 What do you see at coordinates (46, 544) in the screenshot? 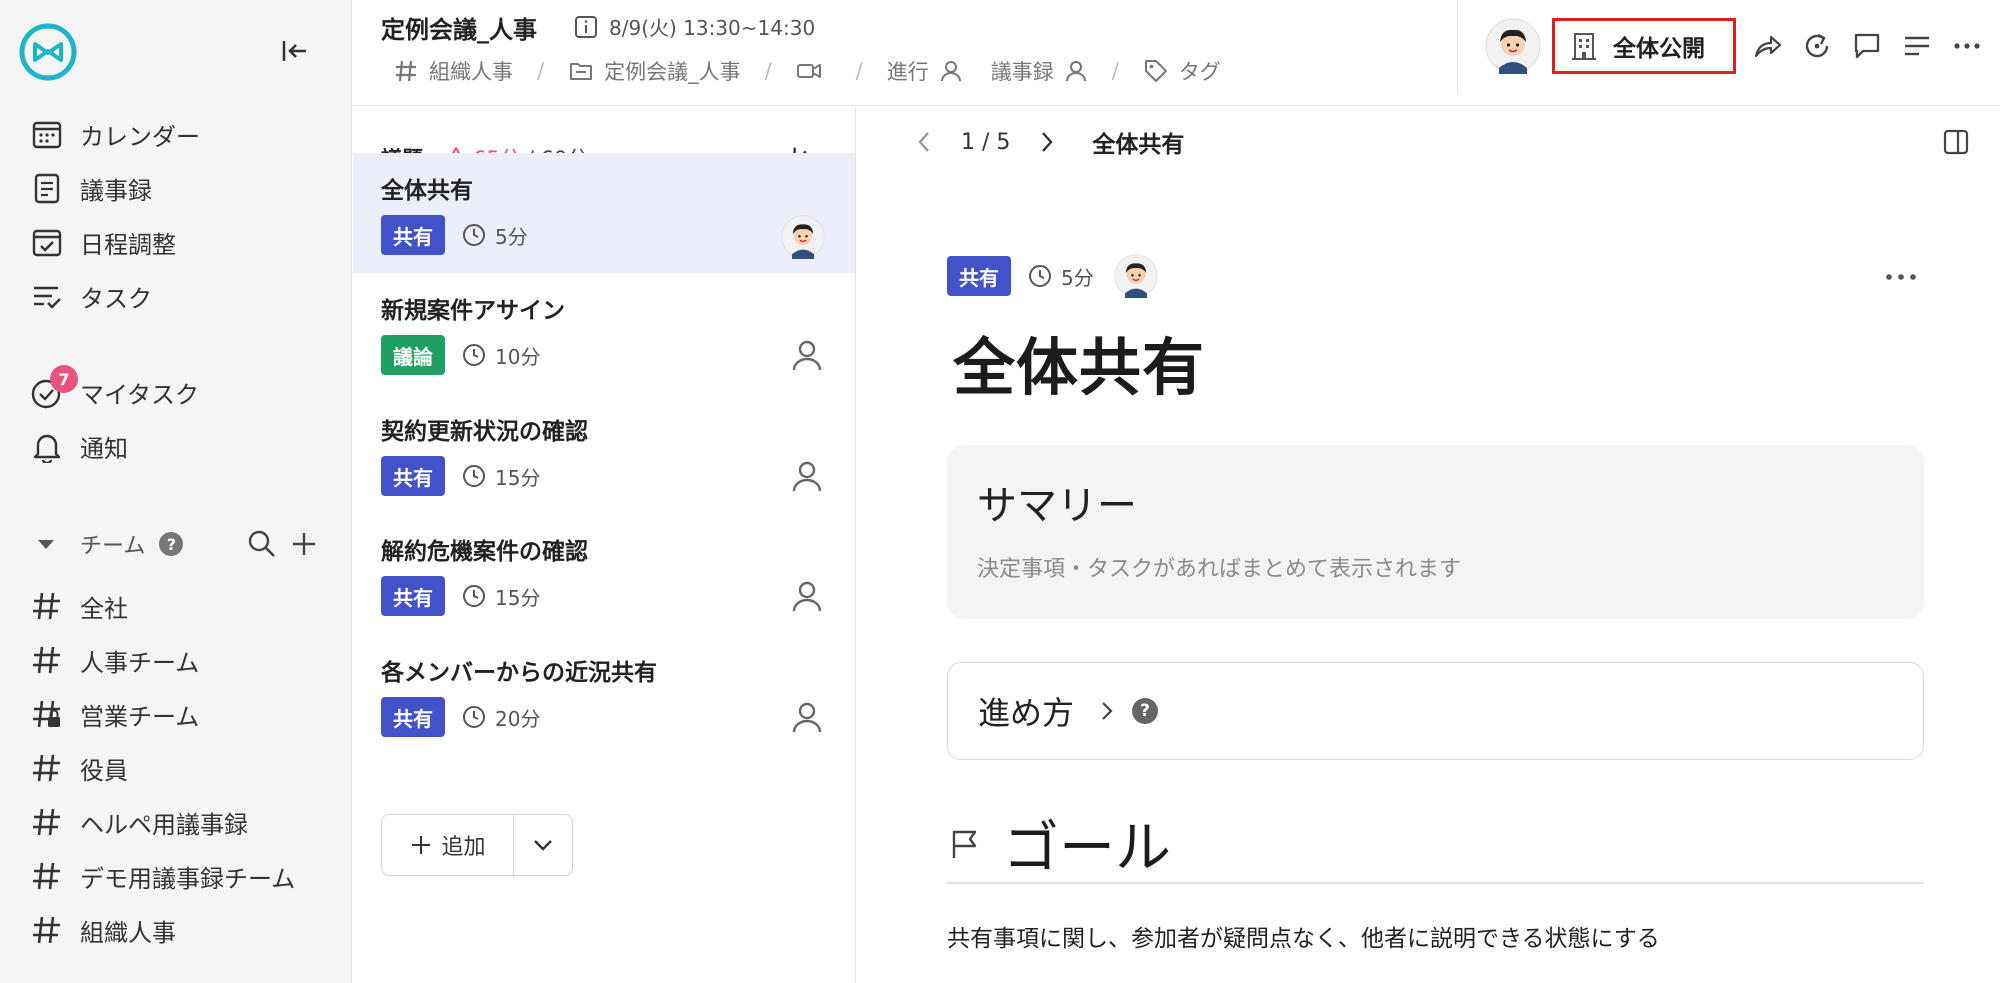
I see `caret-down-icon` at bounding box center [46, 544].